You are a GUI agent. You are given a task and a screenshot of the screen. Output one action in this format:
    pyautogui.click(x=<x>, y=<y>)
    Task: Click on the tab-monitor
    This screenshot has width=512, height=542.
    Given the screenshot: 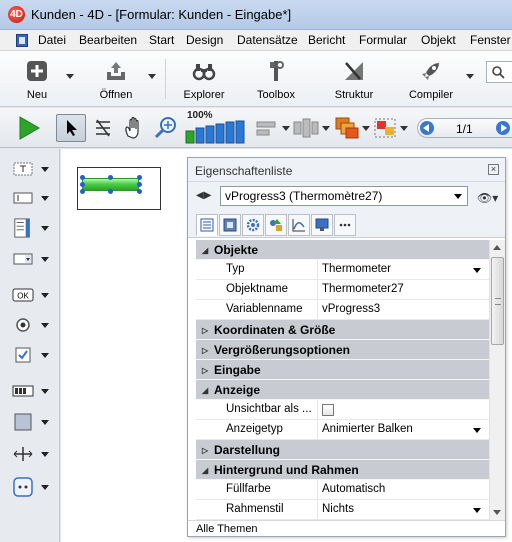 What is the action you would take?
    pyautogui.click(x=322, y=225)
    